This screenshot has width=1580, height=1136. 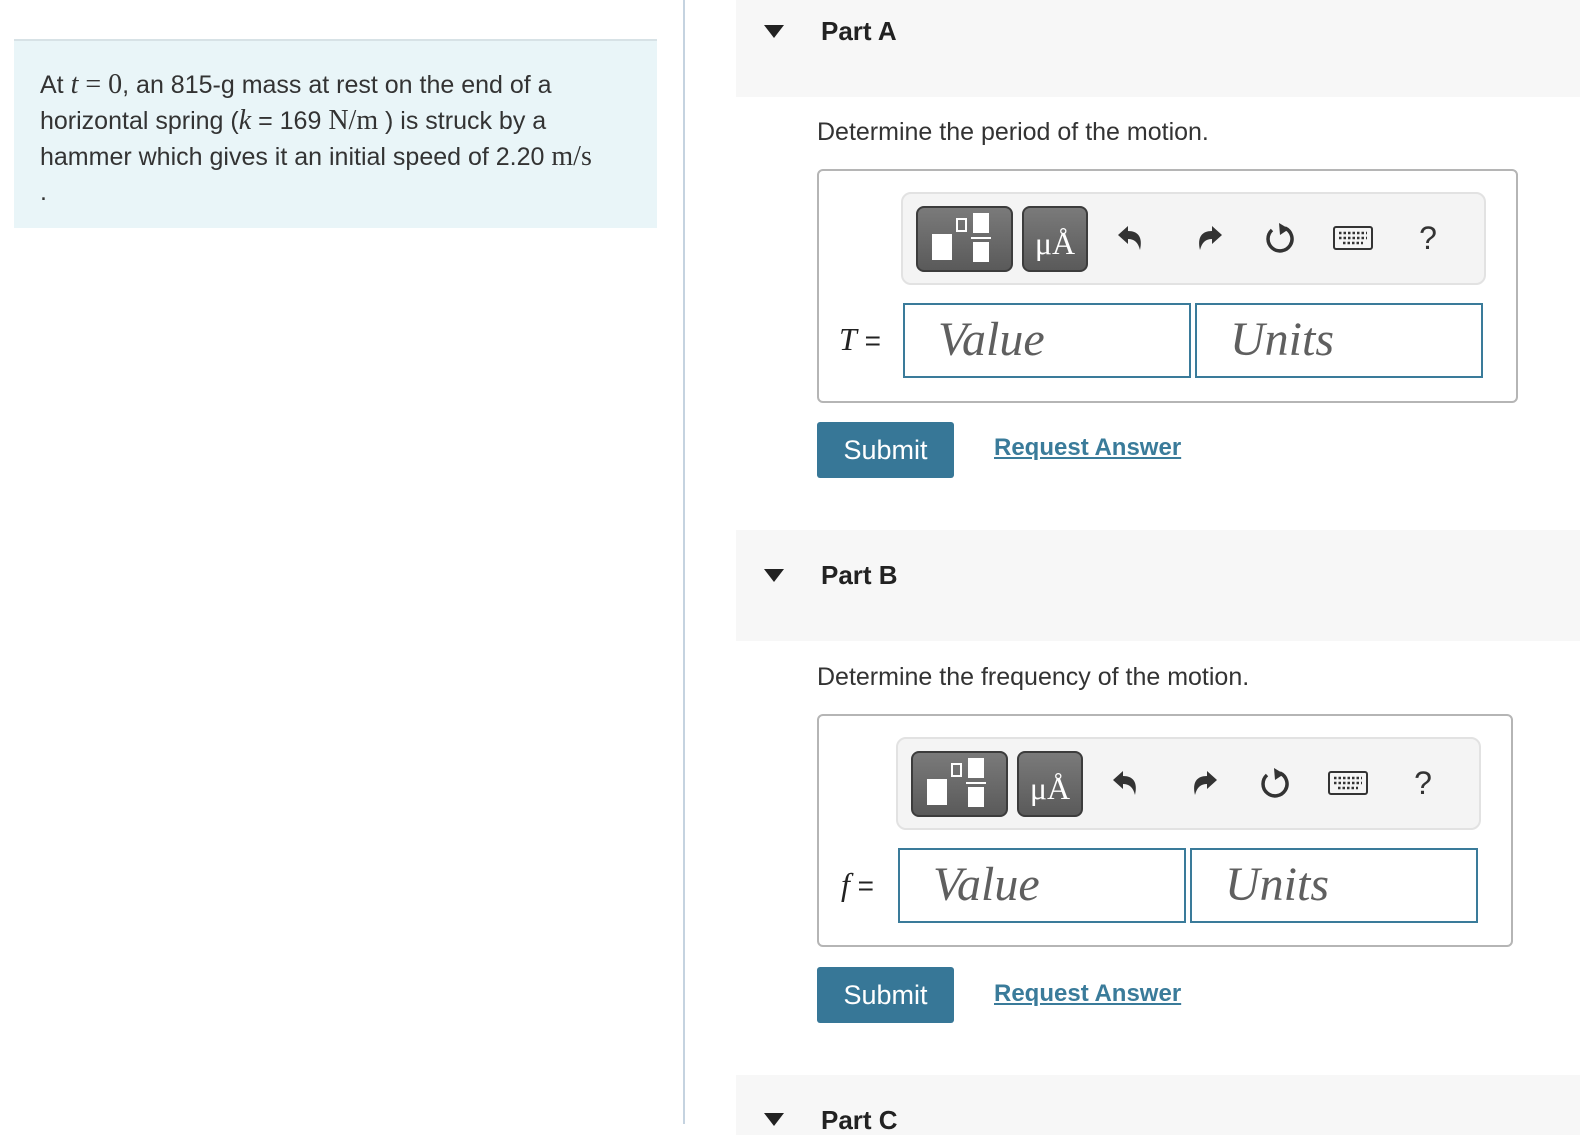 What do you see at coordinates (885, 995) in the screenshot?
I see `part-b-submit-button: Submit` at bounding box center [885, 995].